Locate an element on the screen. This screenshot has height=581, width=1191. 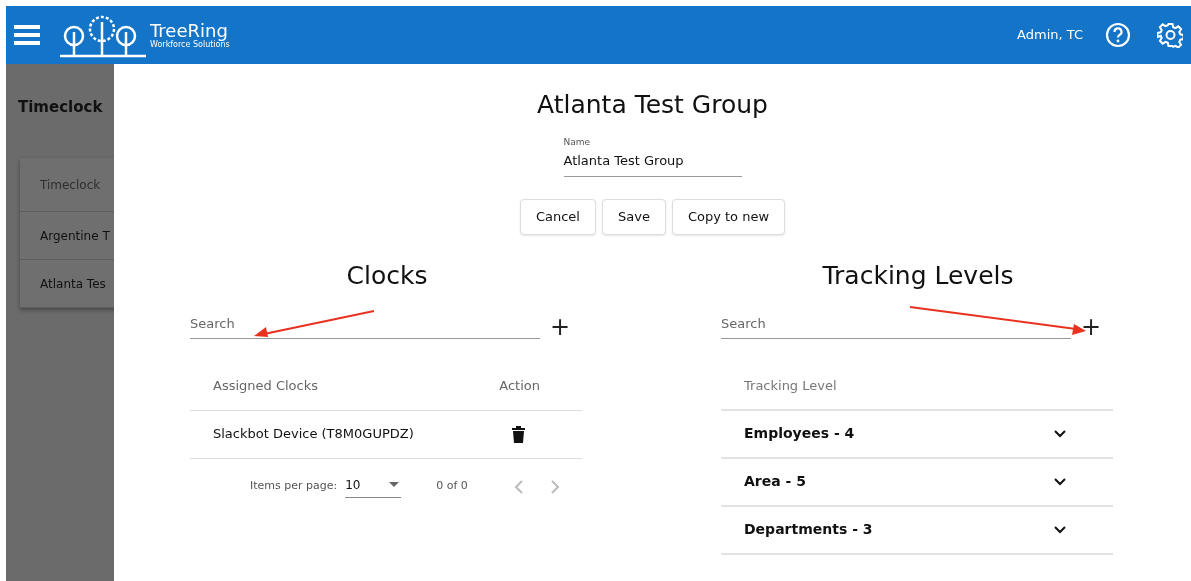
menu-icon is located at coordinates (27, 35).